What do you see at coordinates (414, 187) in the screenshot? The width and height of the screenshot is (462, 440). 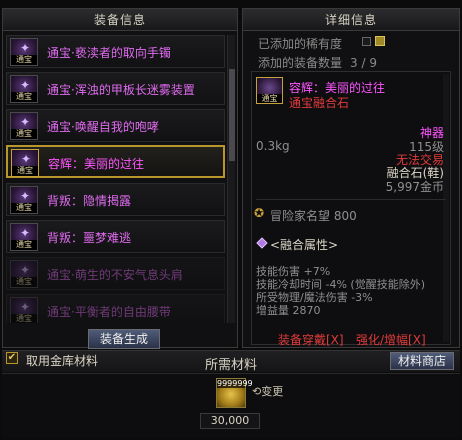 I see `detail-price: 5,997金币` at bounding box center [414, 187].